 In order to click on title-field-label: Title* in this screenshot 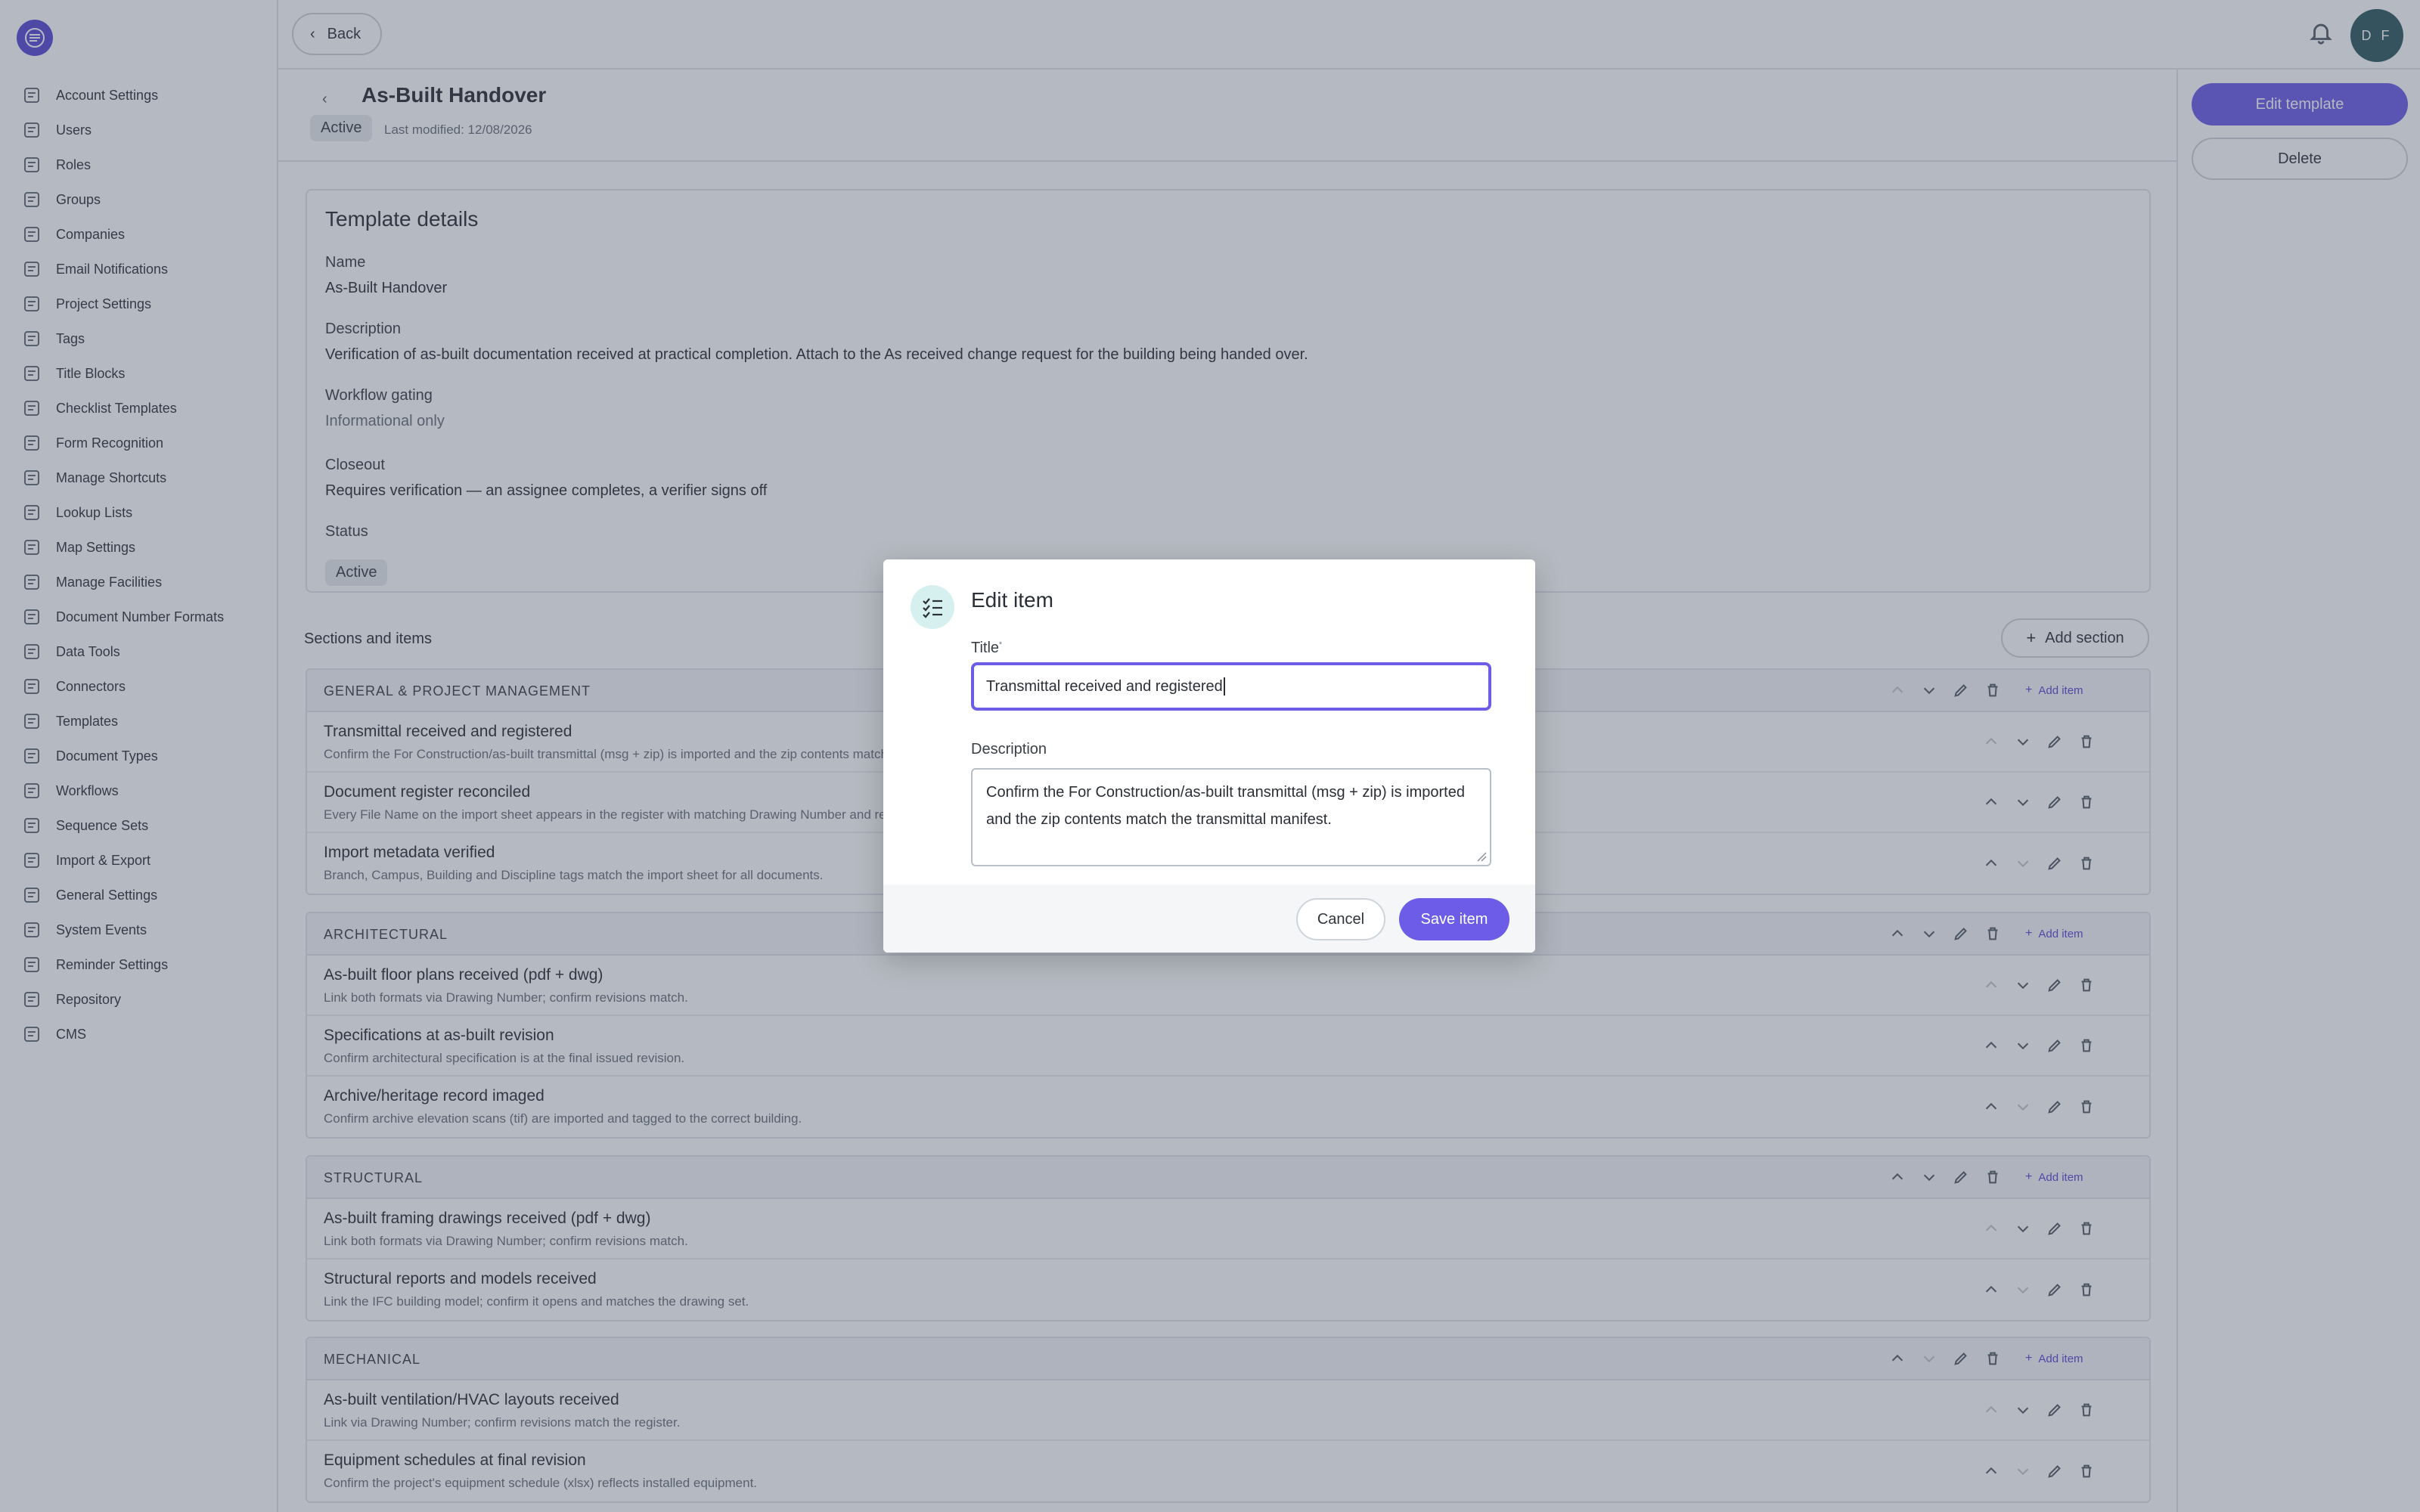, I will do `click(986, 648)`.